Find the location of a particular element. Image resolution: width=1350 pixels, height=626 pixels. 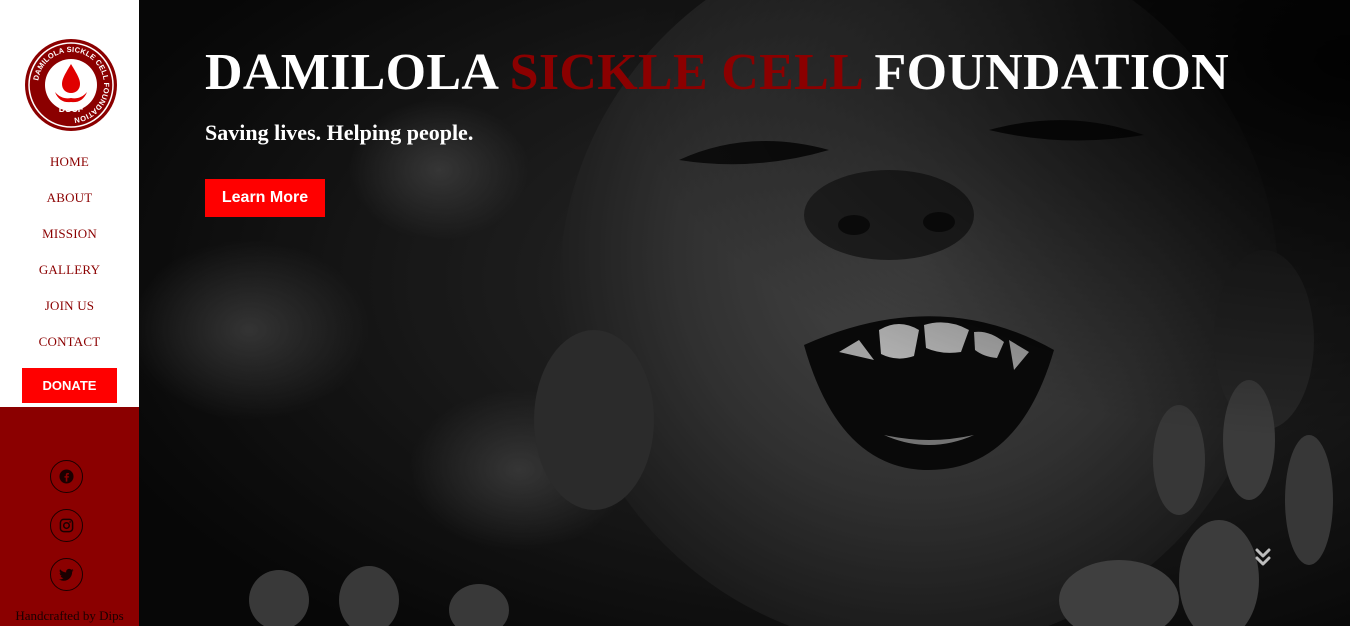

twitter-icon is located at coordinates (66, 574).